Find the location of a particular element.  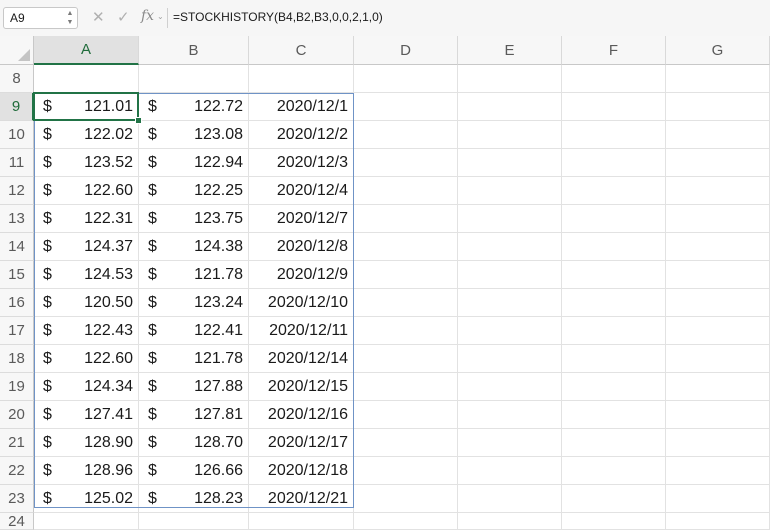

formula-input: =STOCKHISTORY(B4,B2,B3,0,0,2,1,0) is located at coordinates (278, 17).